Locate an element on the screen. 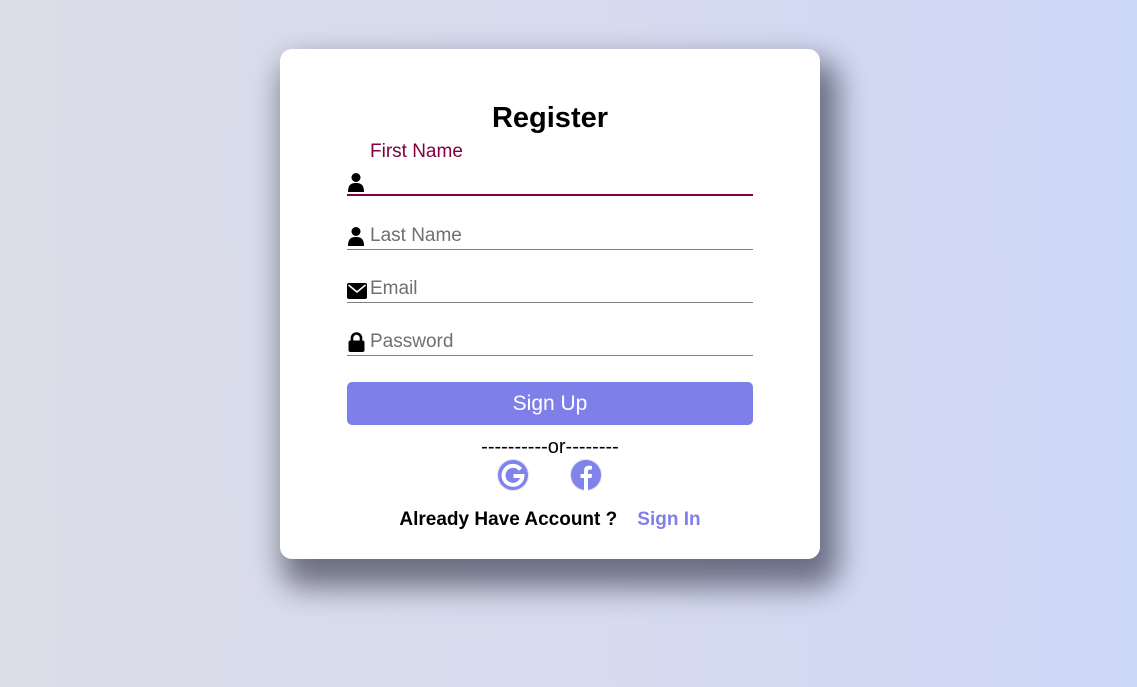 This screenshot has height=687, width=1137. last-name-field: Last Name is located at coordinates (550, 233).